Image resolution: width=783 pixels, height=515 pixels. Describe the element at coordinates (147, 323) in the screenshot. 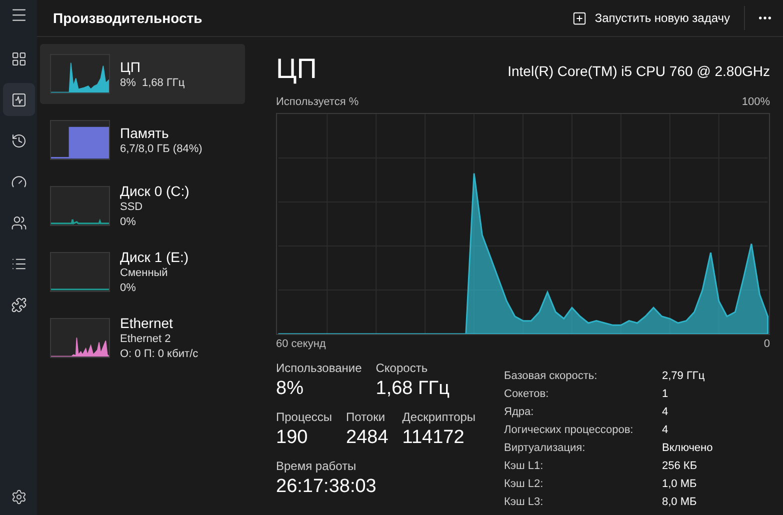

I see `device-name: Ethernet` at that location.